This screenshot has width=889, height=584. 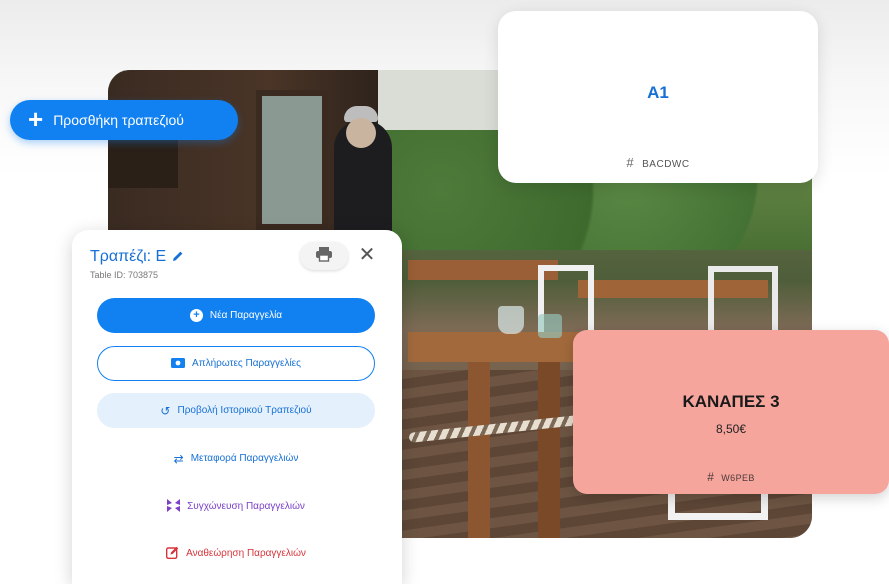 I want to click on add-table-button: + Προσθήκη τραπεζιού, so click(x=124, y=120).